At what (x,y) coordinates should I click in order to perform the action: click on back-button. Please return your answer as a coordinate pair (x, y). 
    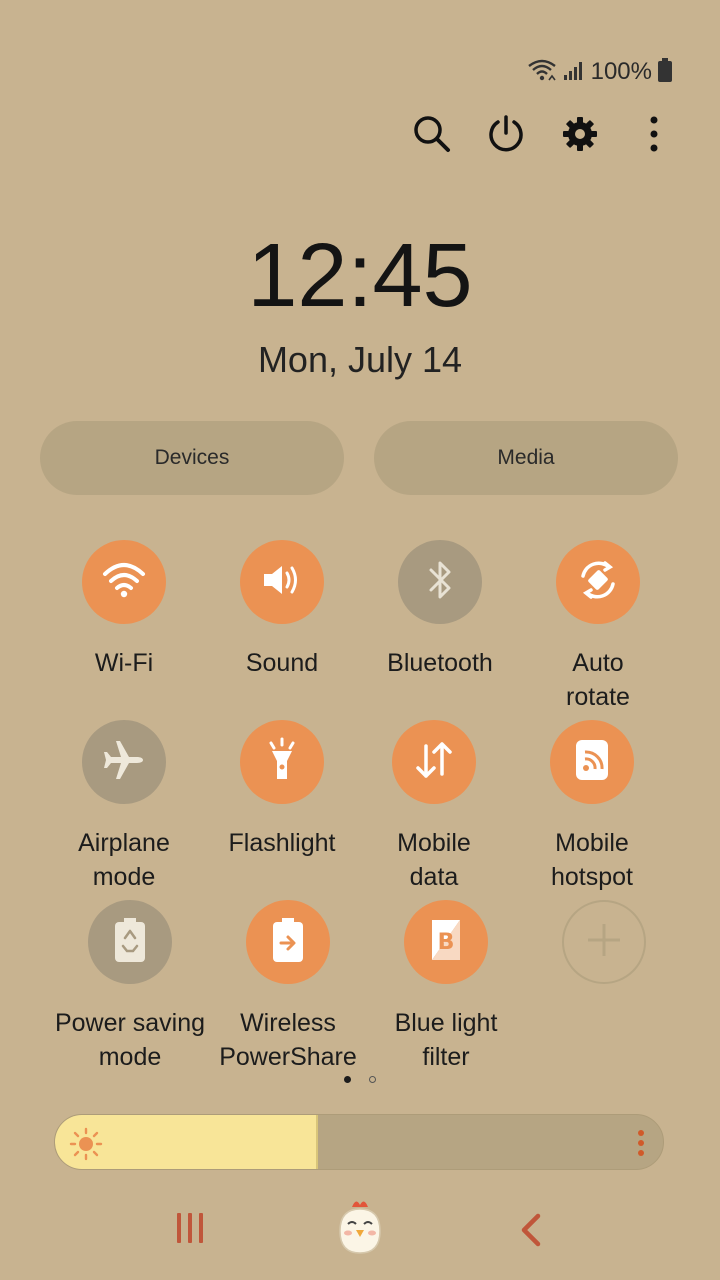
    Looking at the image, I should click on (530, 1232).